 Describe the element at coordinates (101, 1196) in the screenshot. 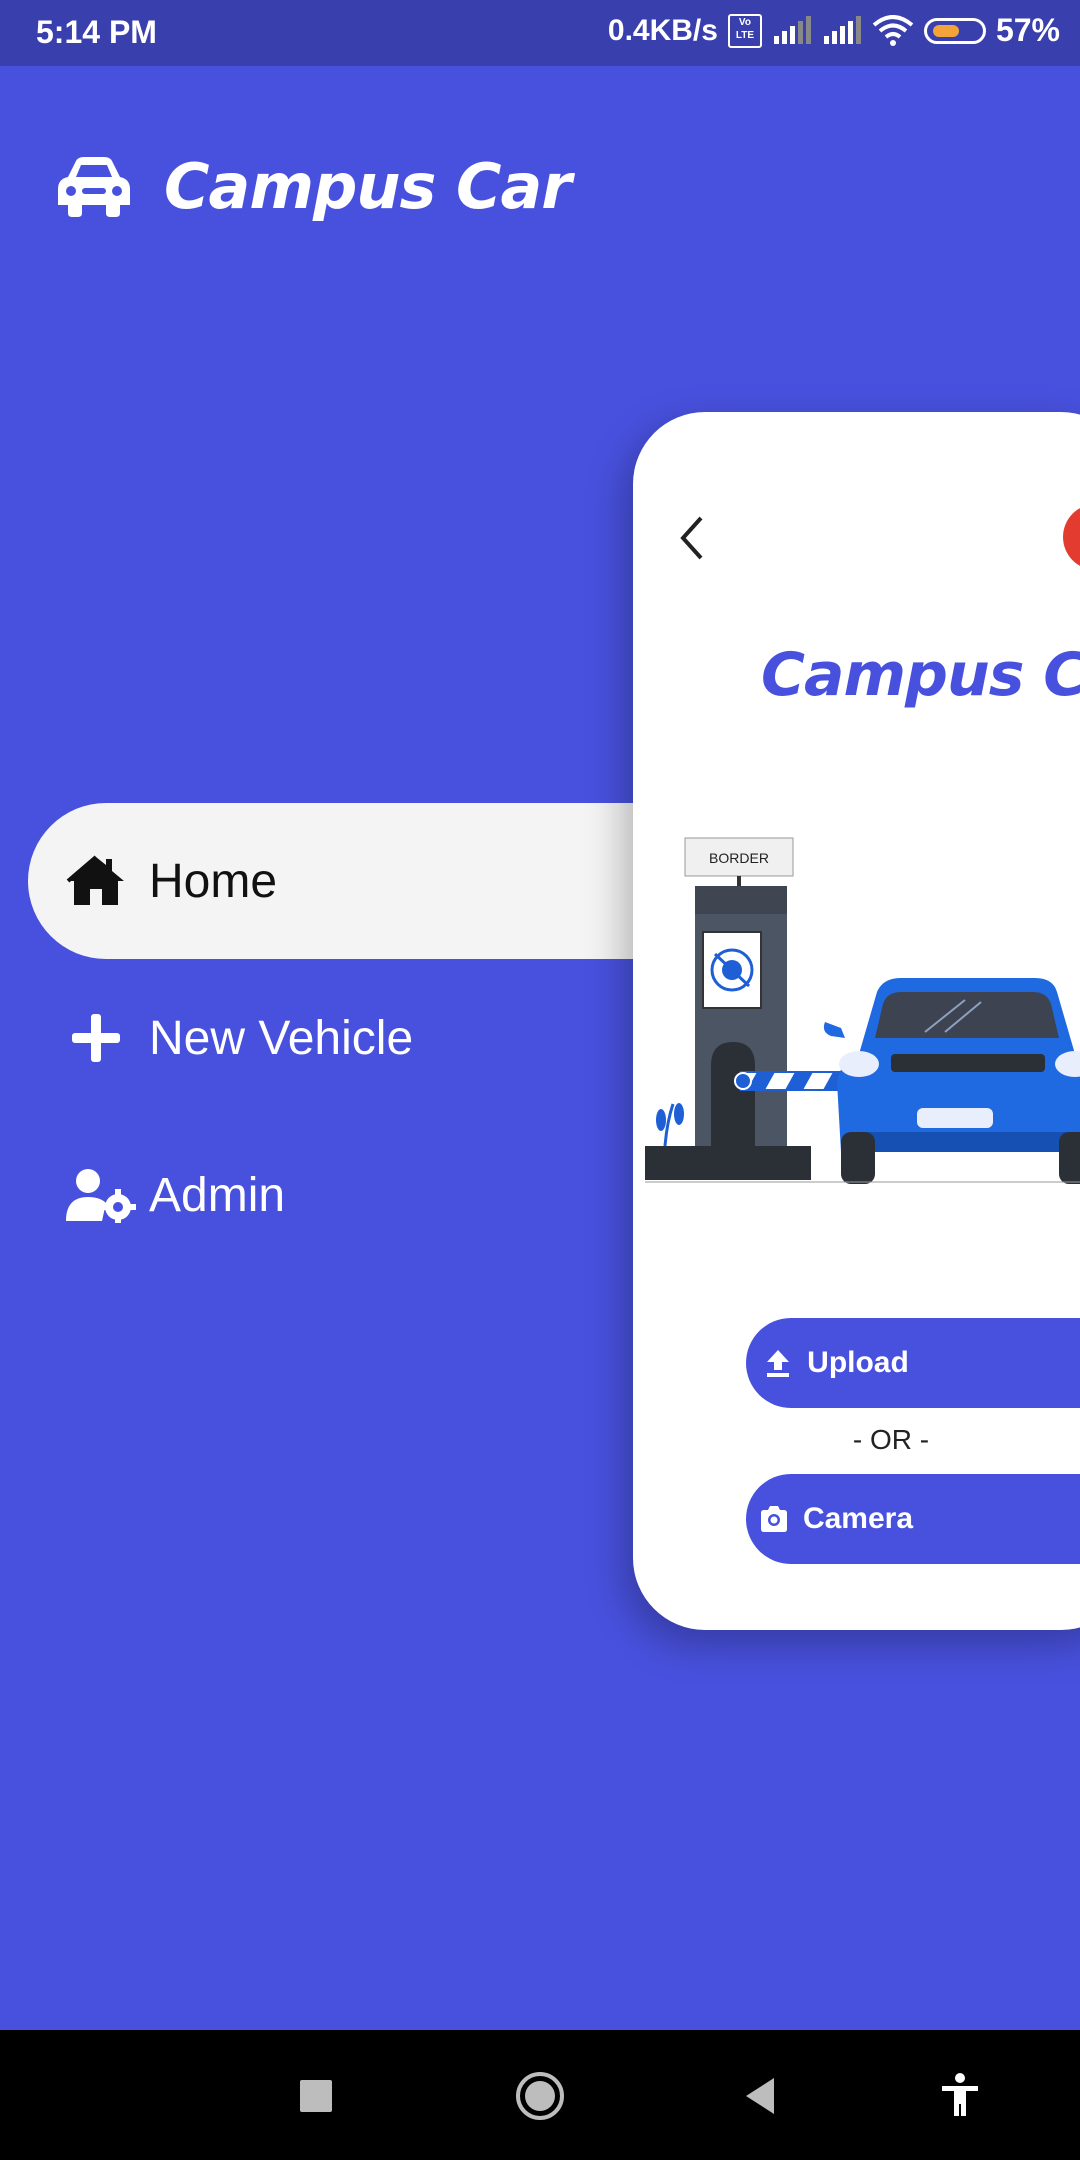

I see `user-gear-icon` at that location.